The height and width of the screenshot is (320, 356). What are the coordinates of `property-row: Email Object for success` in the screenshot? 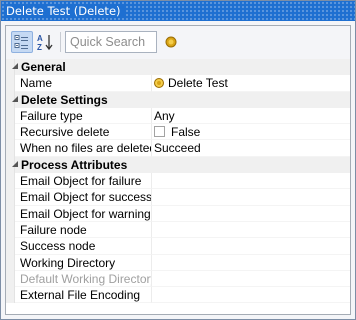 It's located at (178, 197).